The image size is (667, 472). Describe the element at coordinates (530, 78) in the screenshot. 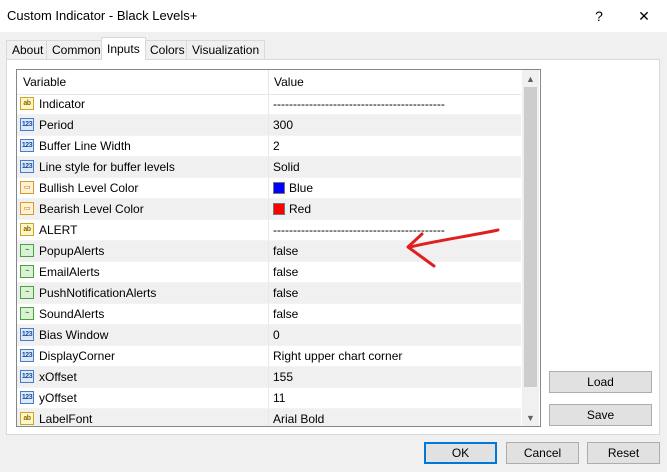

I see `scroll-up-icon: ▲` at that location.